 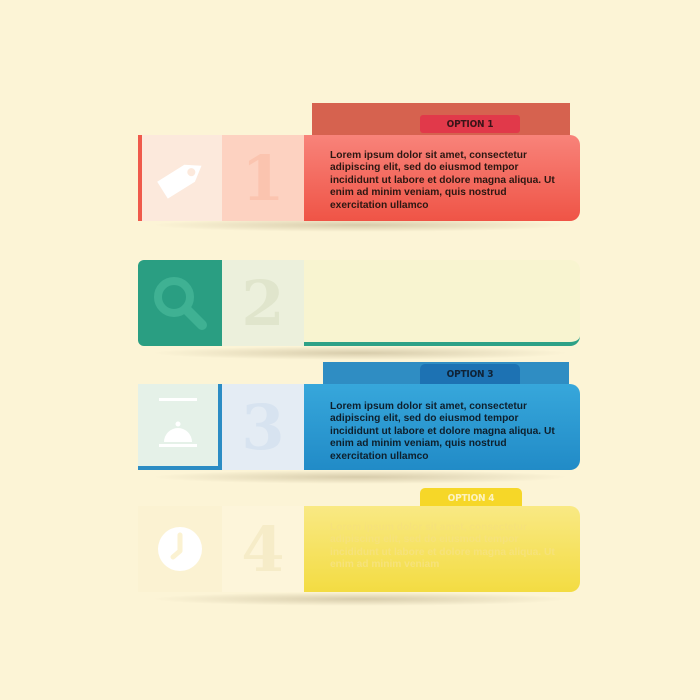 I want to click on search-icon, so click(x=180, y=303).